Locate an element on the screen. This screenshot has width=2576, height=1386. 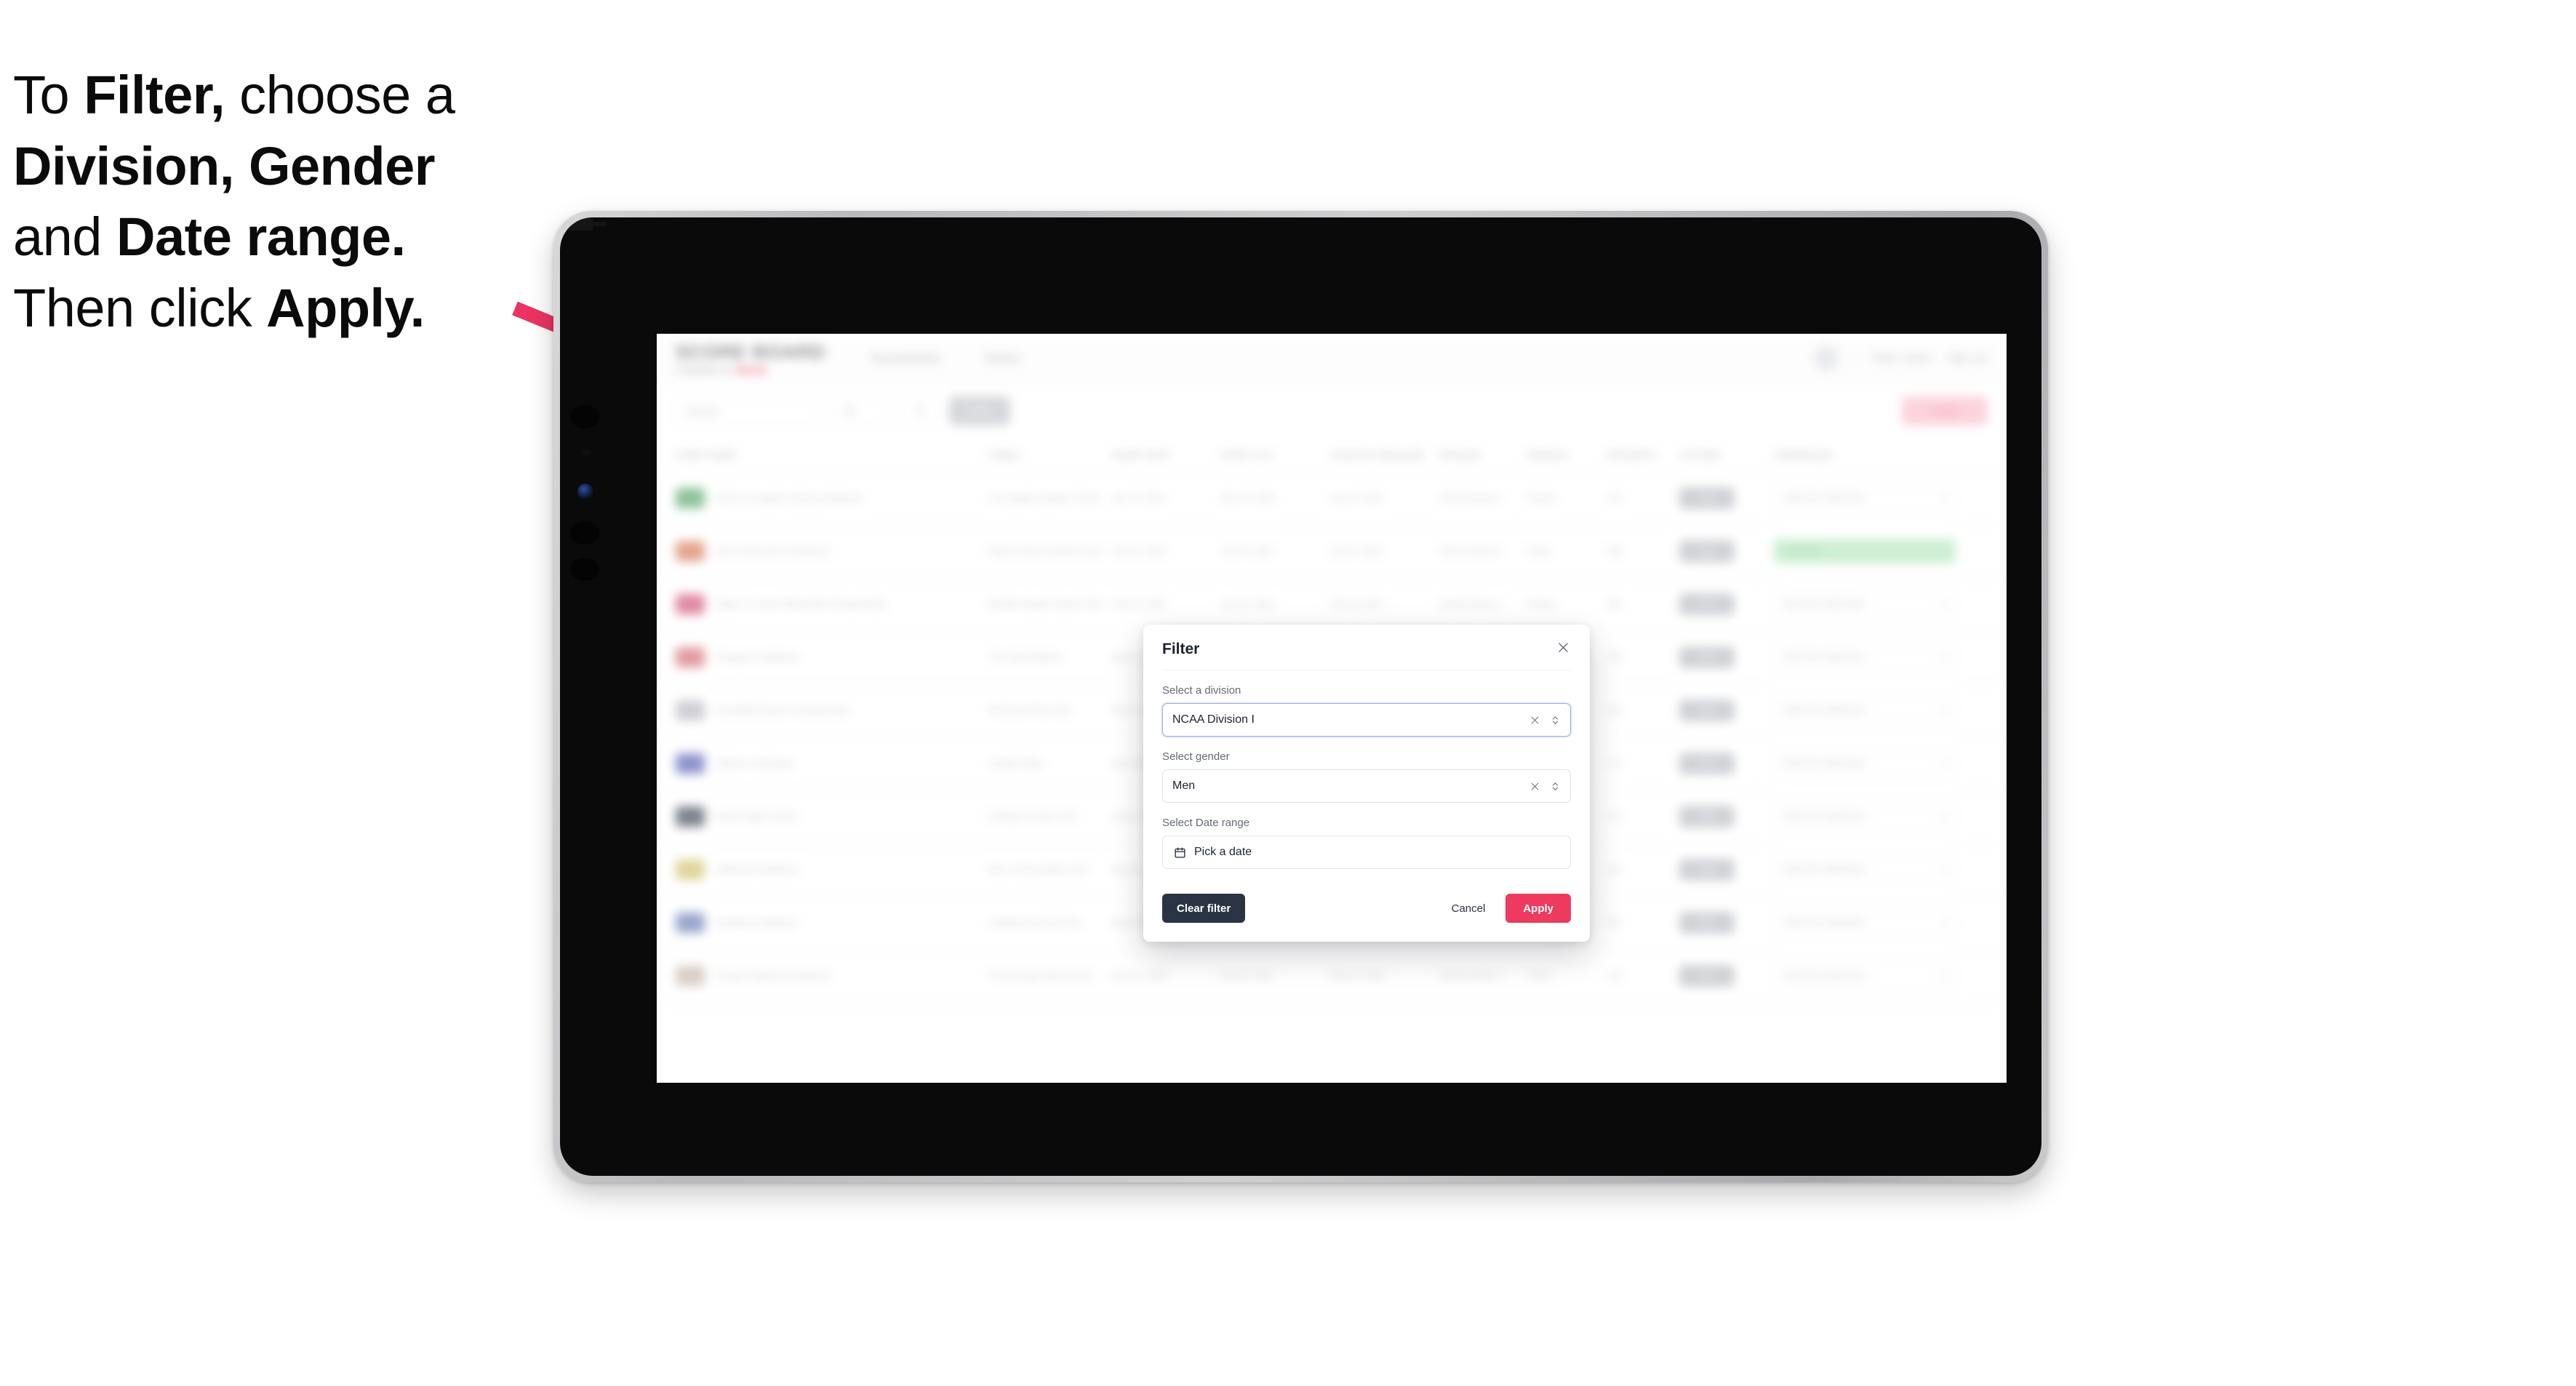
close-icon is located at coordinates (1563, 647).